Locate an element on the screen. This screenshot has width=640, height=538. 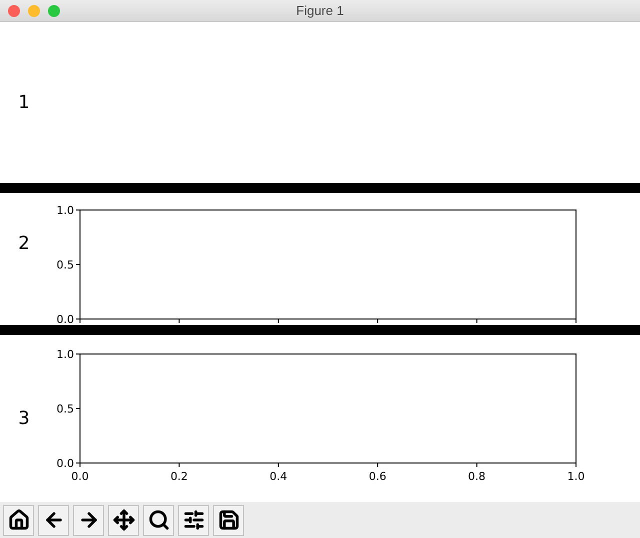
search-icon is located at coordinates (159, 520).